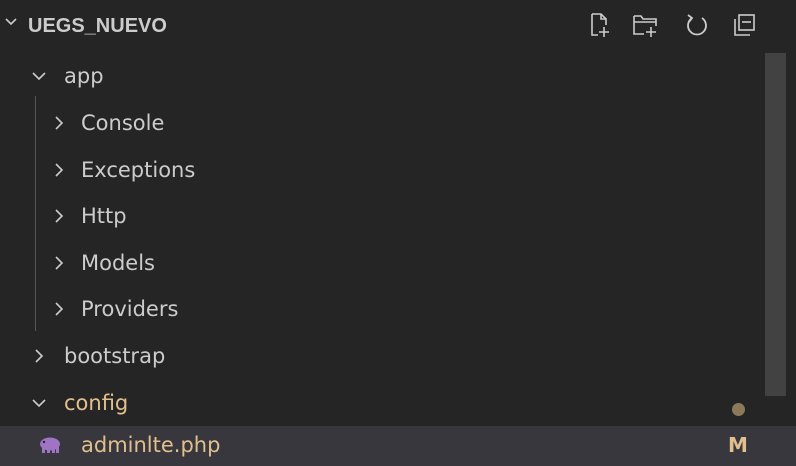 The width and height of the screenshot is (796, 466). What do you see at coordinates (123, 123) in the screenshot?
I see `tree-item-label: Console` at bounding box center [123, 123].